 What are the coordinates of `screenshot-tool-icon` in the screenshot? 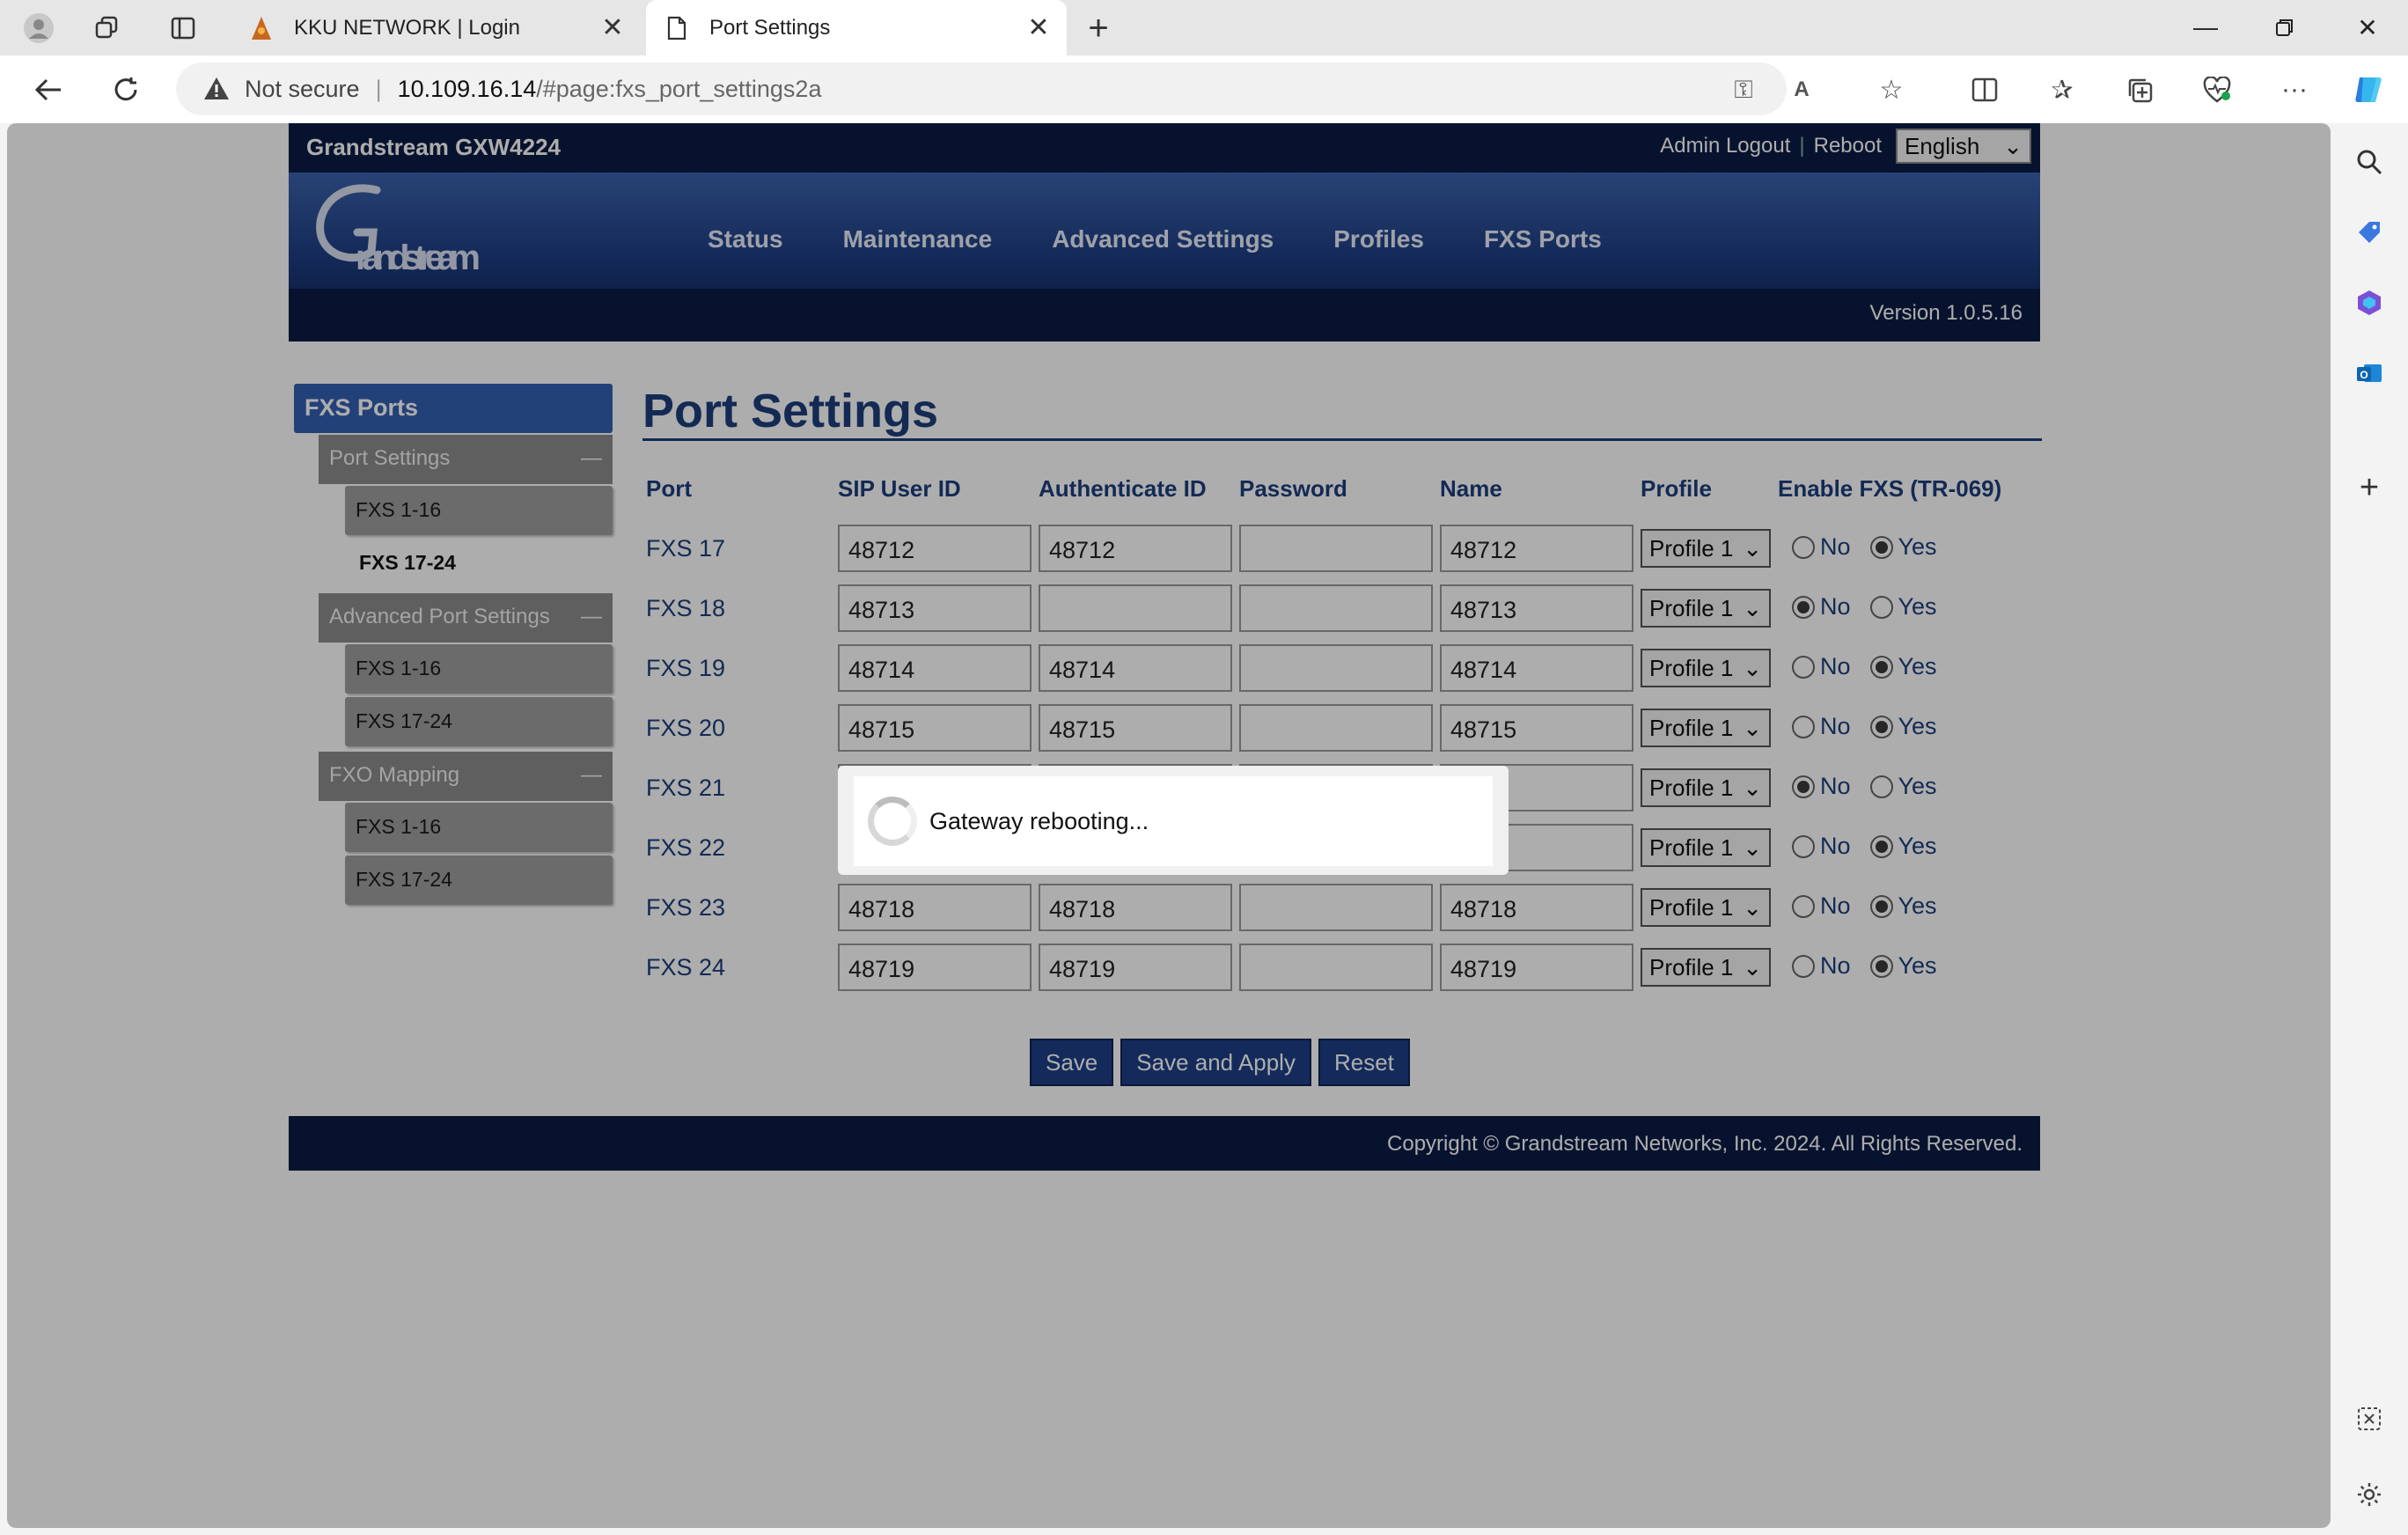 It's located at (2369, 1418).